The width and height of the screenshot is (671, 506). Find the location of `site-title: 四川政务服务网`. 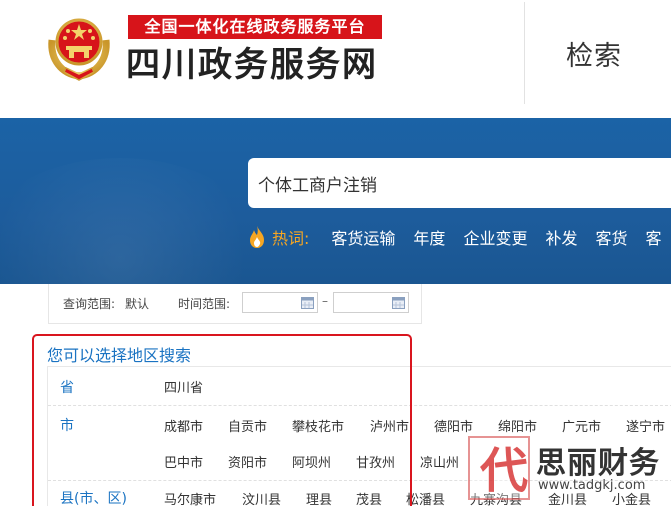

site-title: 四川政务服务网 is located at coordinates (252, 65).